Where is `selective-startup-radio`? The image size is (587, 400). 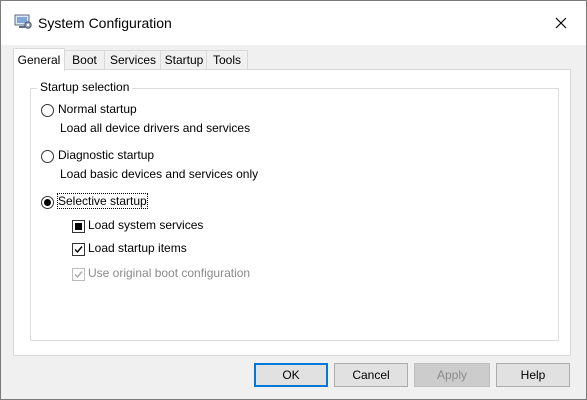 selective-startup-radio is located at coordinates (47, 202).